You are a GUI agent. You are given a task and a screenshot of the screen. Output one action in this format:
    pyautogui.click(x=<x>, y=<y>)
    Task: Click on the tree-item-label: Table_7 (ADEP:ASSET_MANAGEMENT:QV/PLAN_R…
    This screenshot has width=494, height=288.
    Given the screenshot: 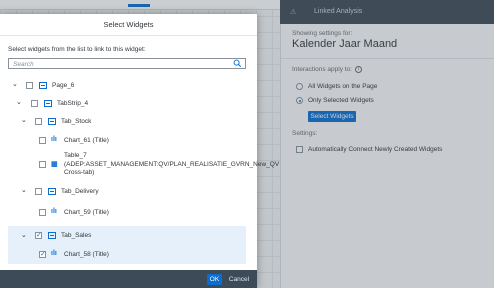 What is the action you would take?
    pyautogui.click(x=172, y=164)
    